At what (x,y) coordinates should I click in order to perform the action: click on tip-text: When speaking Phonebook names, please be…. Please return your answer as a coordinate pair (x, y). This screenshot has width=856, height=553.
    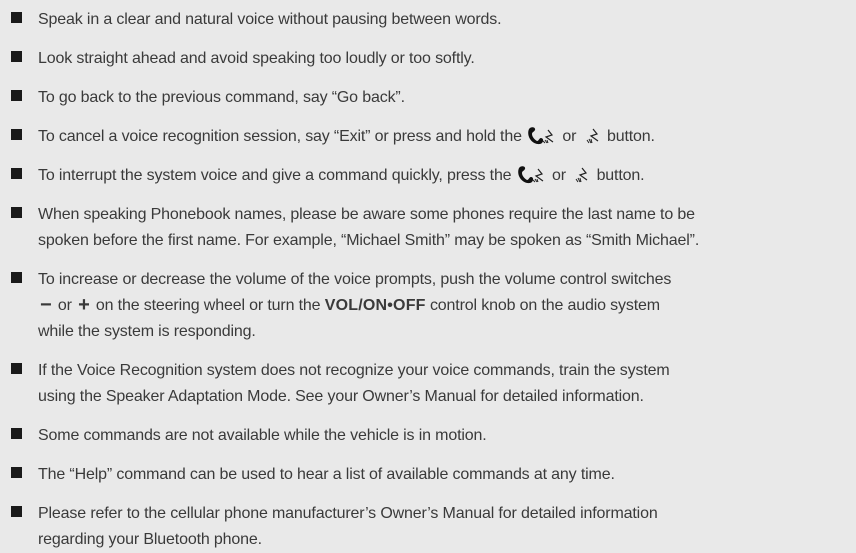
    Looking at the image, I should click on (445, 228).